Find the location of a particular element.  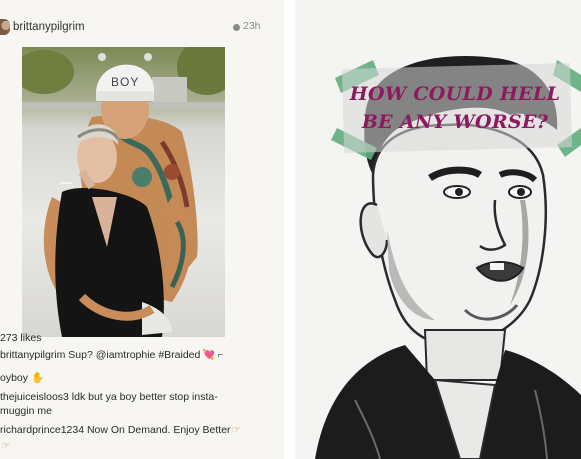

post-header: brittanypilgrim 23h is located at coordinates (142, 29).